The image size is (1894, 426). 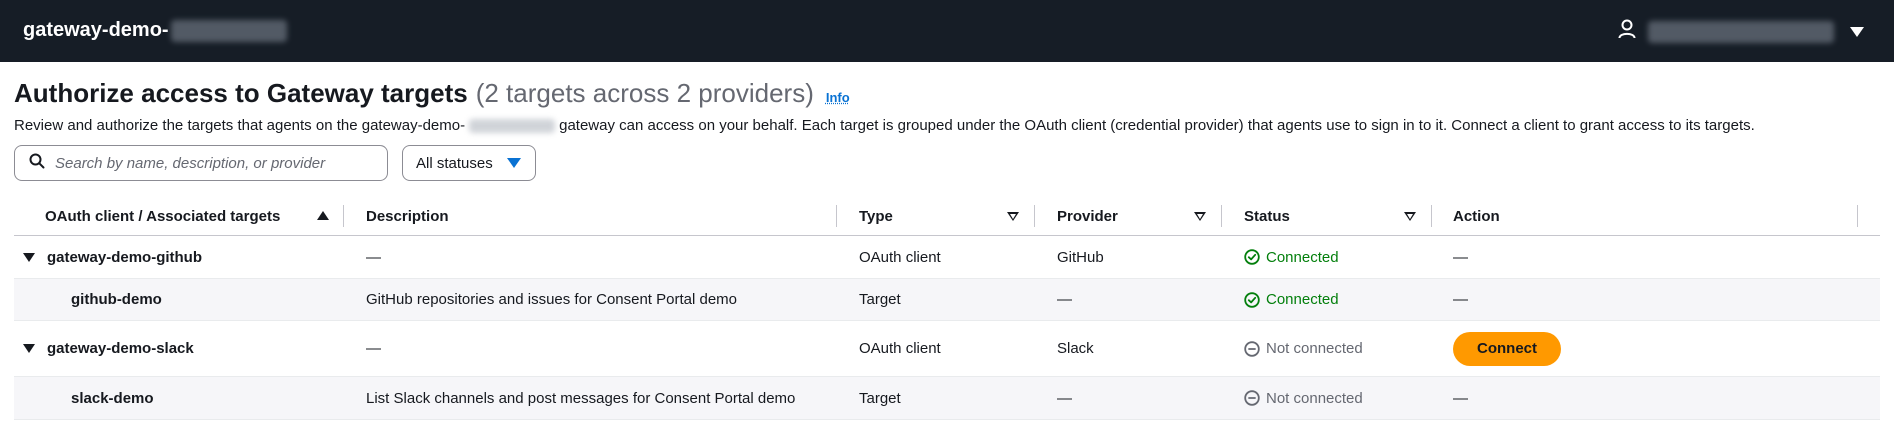 I want to click on column-header-provider: Provider, so click(x=1087, y=216).